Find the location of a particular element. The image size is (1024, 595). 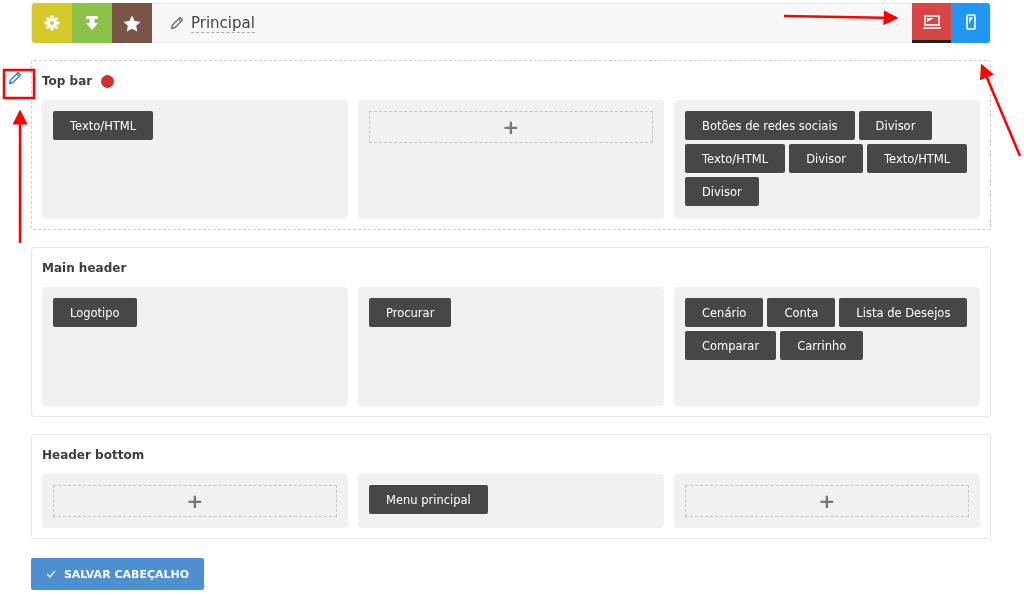

laptop-icon is located at coordinates (931, 21).